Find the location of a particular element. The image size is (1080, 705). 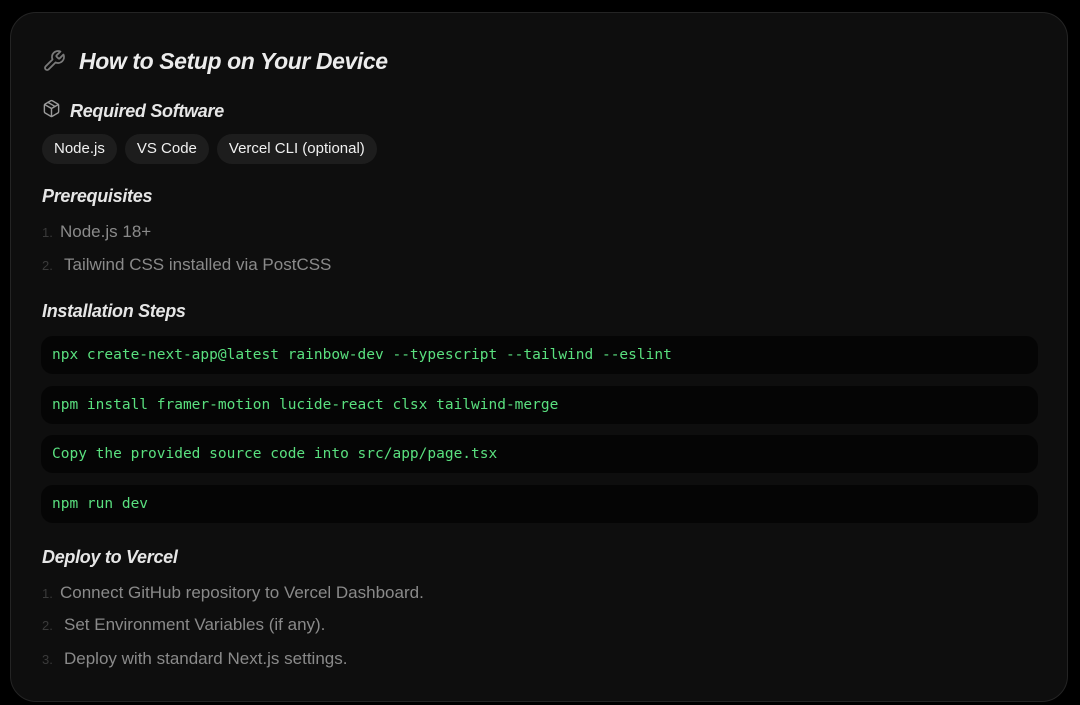

installation-heading: Installation Steps is located at coordinates (114, 311).